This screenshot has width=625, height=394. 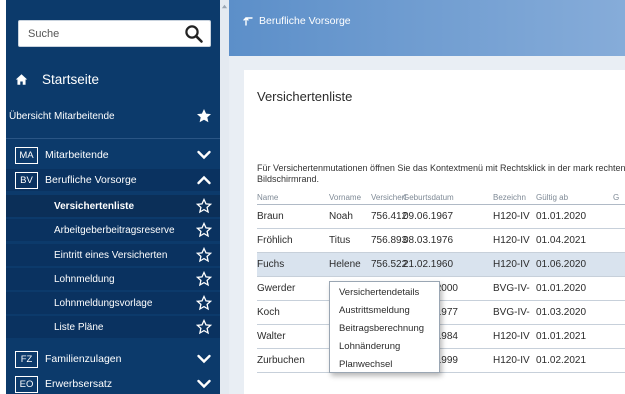 What do you see at coordinates (514, 197) in the screenshot?
I see `column-header: Bezeichn` at bounding box center [514, 197].